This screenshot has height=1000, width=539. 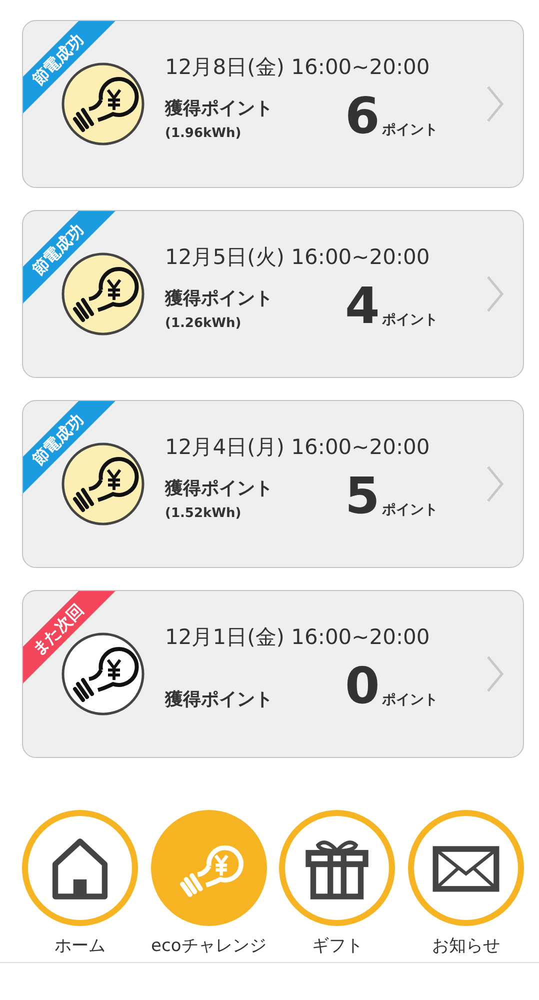 What do you see at coordinates (362, 496) in the screenshot?
I see `points-value: 5` at bounding box center [362, 496].